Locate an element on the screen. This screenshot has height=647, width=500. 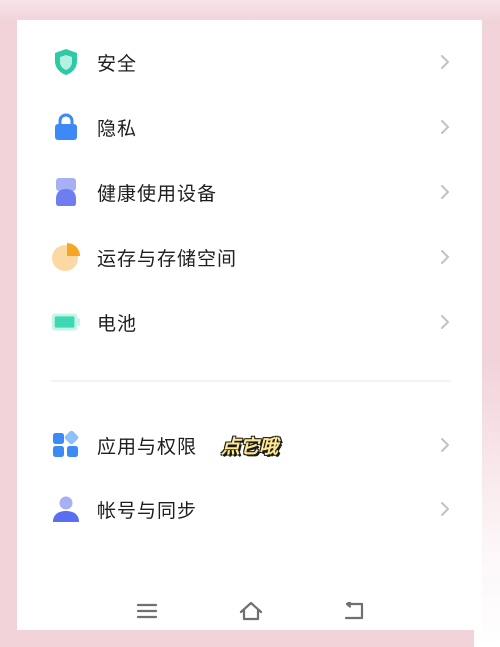
apps-icon is located at coordinates (66, 445).